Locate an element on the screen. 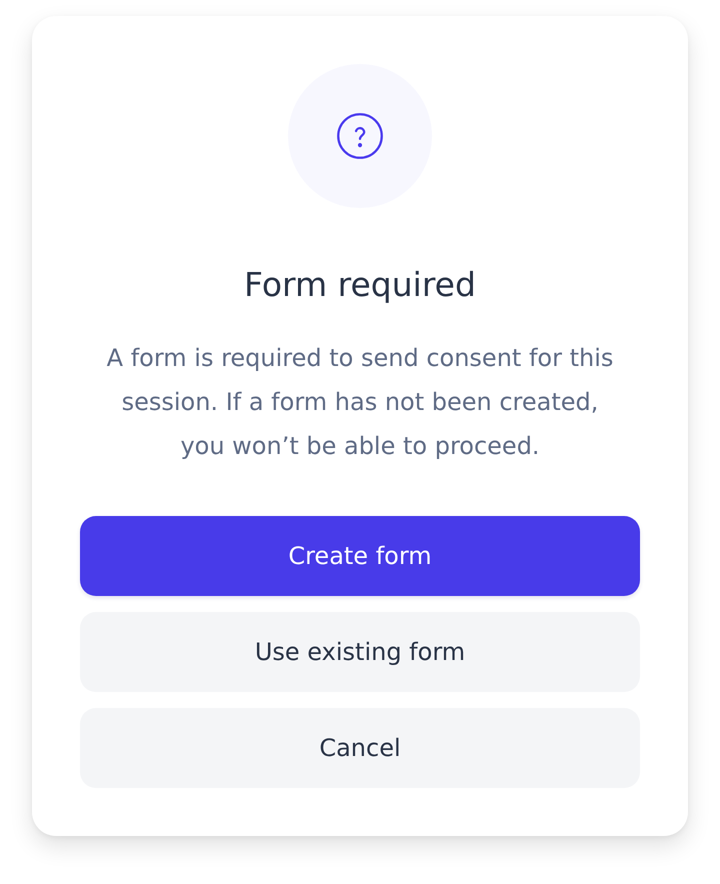  dialog-message: A form is required to send consent for this session. If a form has not been created, you won’t be able to proceed. is located at coordinates (360, 402).